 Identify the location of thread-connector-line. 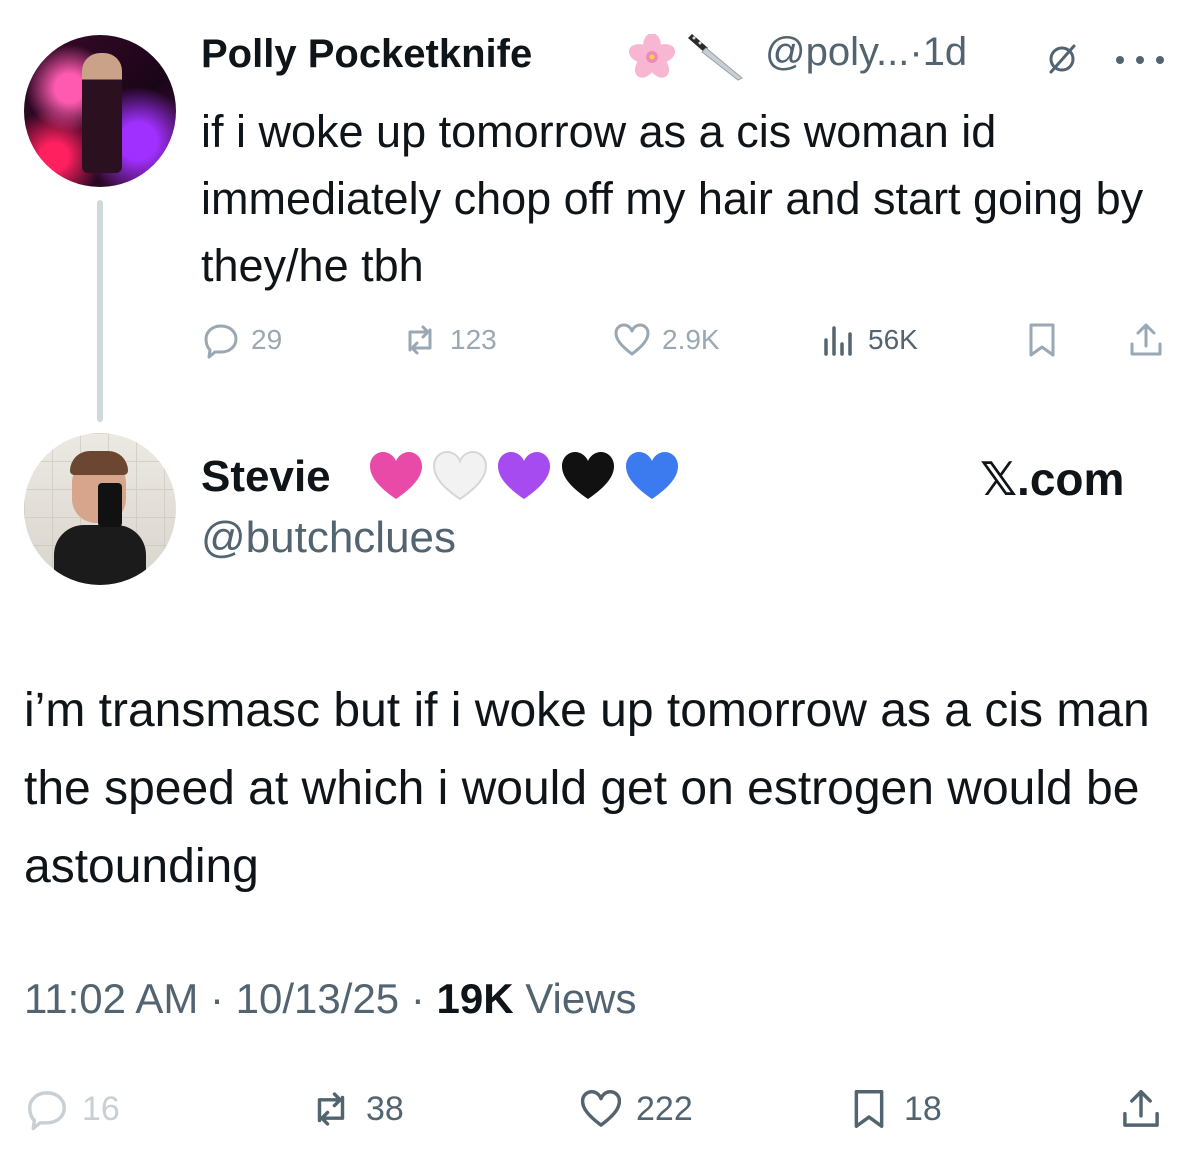
(100, 311).